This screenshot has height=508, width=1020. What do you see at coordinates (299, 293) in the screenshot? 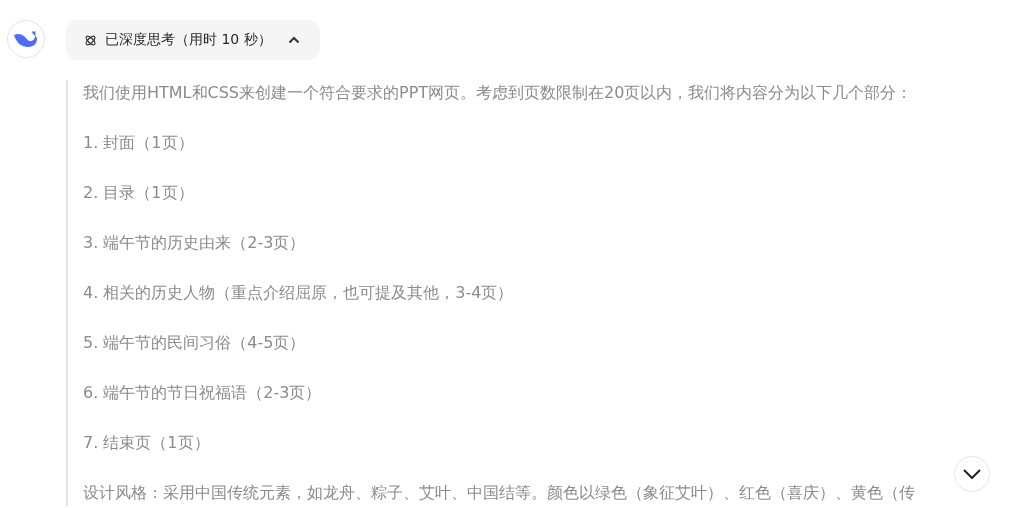
I see `paragraph: 4. 相关的历史人物（重点介绍屈原，也可提及其他，3-4页）` at bounding box center [299, 293].